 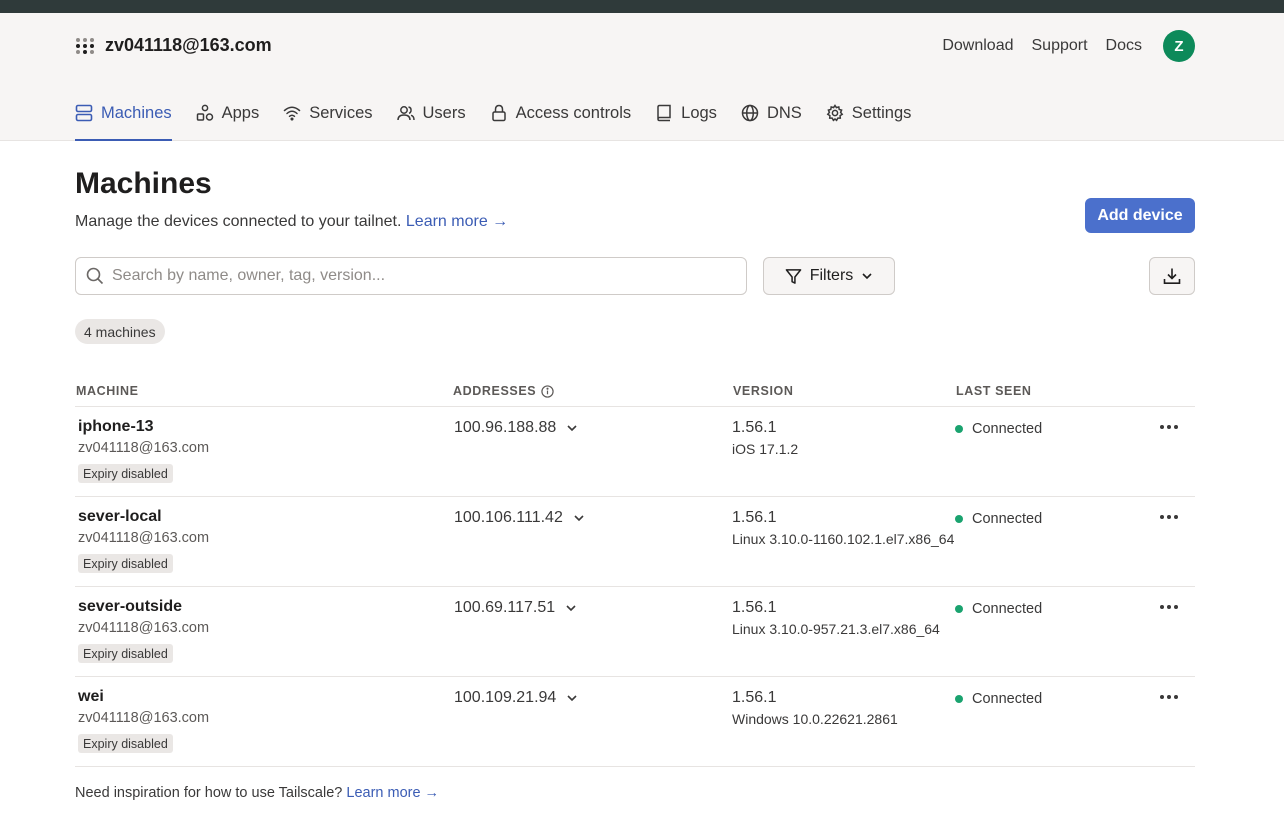 I want to click on info-icon, so click(x=547, y=391).